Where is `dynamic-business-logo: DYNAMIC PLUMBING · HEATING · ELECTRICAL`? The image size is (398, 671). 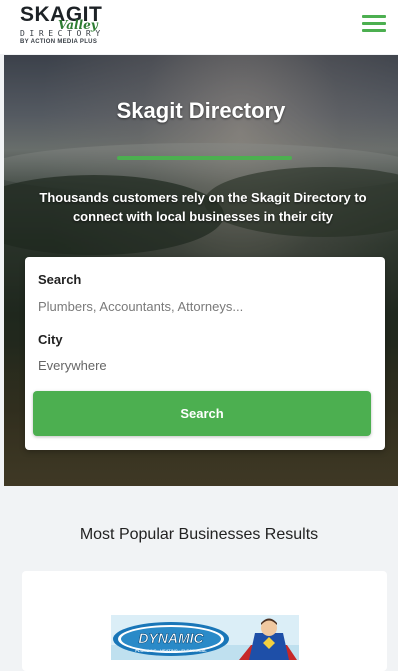 dynamic-business-logo: DYNAMIC PLUMBING · HEATING · ELECTRICAL is located at coordinates (205, 637).